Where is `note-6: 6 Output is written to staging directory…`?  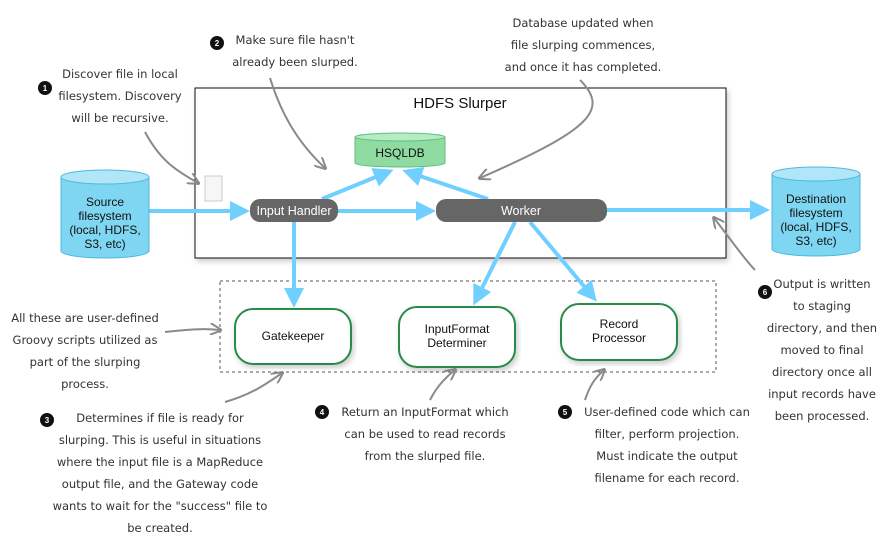 note-6: 6 Output is written to staging directory… is located at coordinates (817, 350).